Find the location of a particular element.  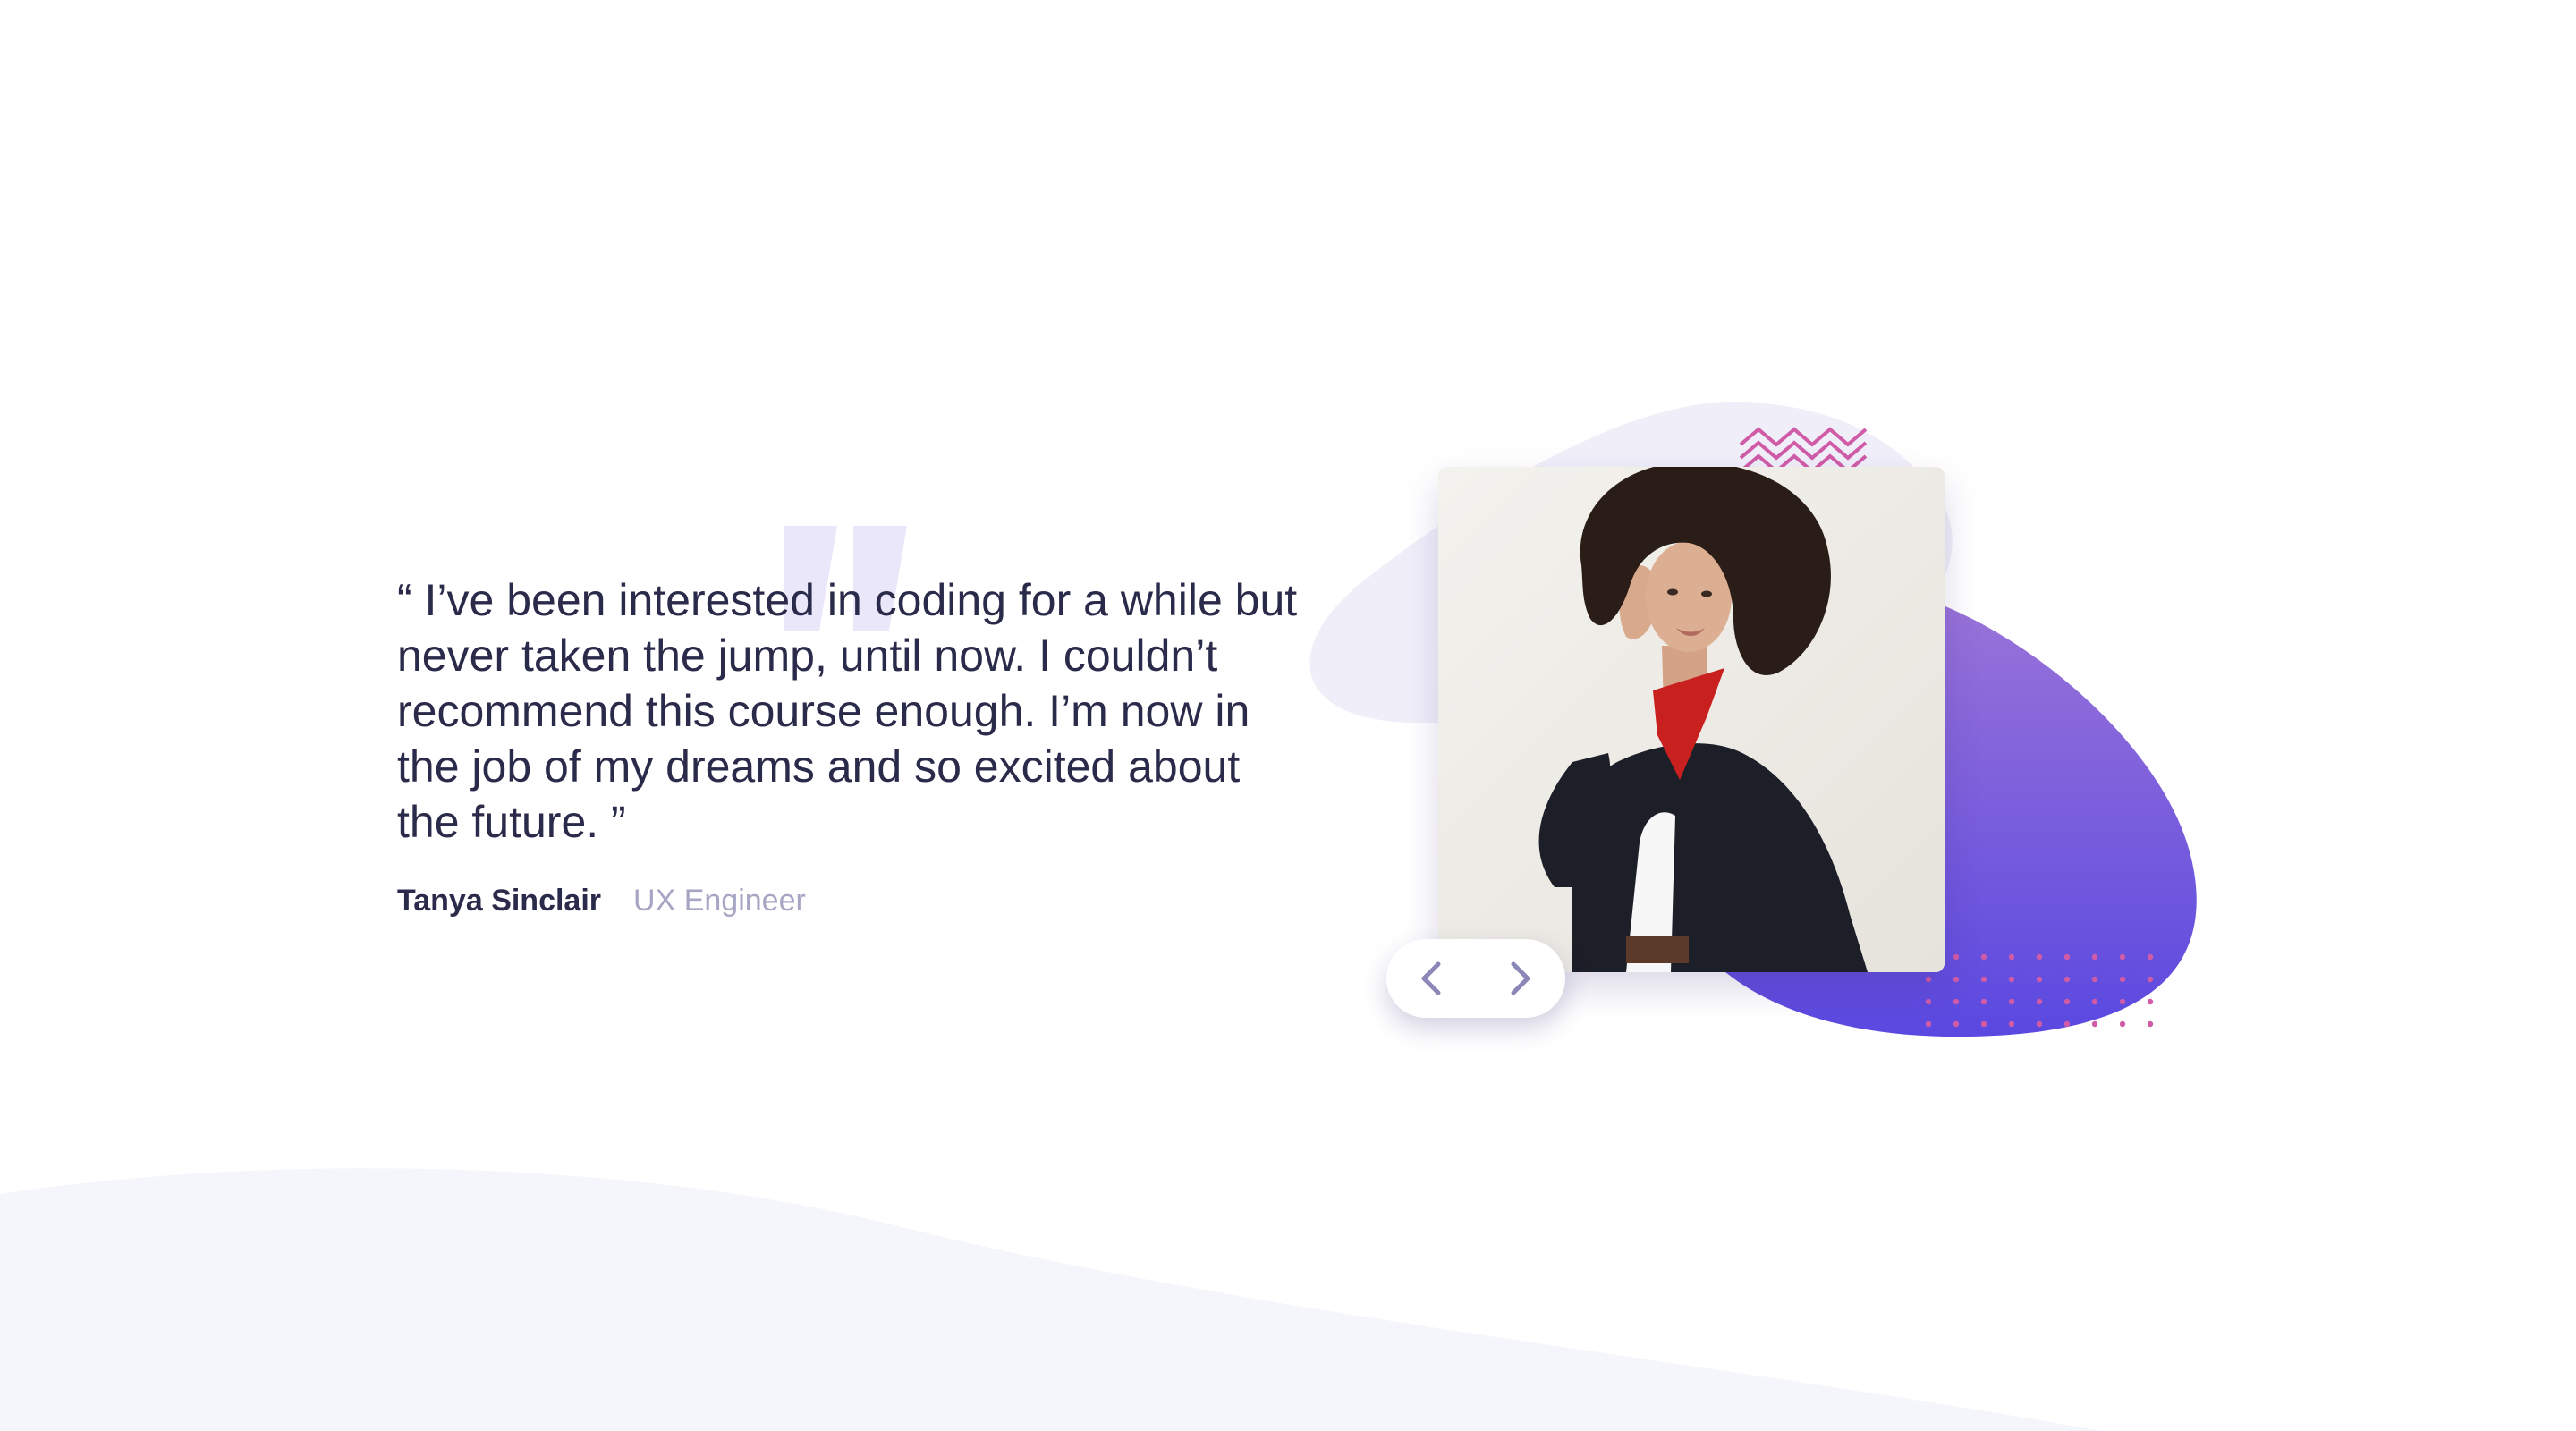

author-name: Tanya Sinclair is located at coordinates (499, 901).